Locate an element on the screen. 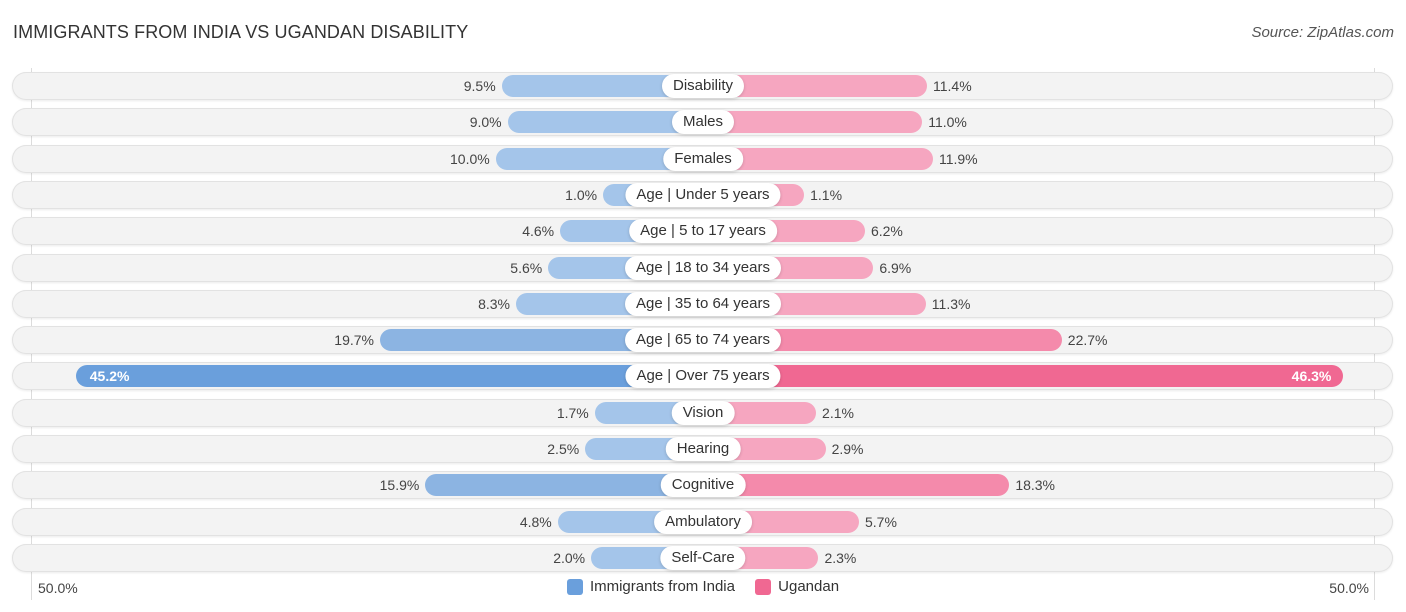 Image resolution: width=1406 pixels, height=612 pixels. value-label-ugandan: 2.3% is located at coordinates (840, 557).